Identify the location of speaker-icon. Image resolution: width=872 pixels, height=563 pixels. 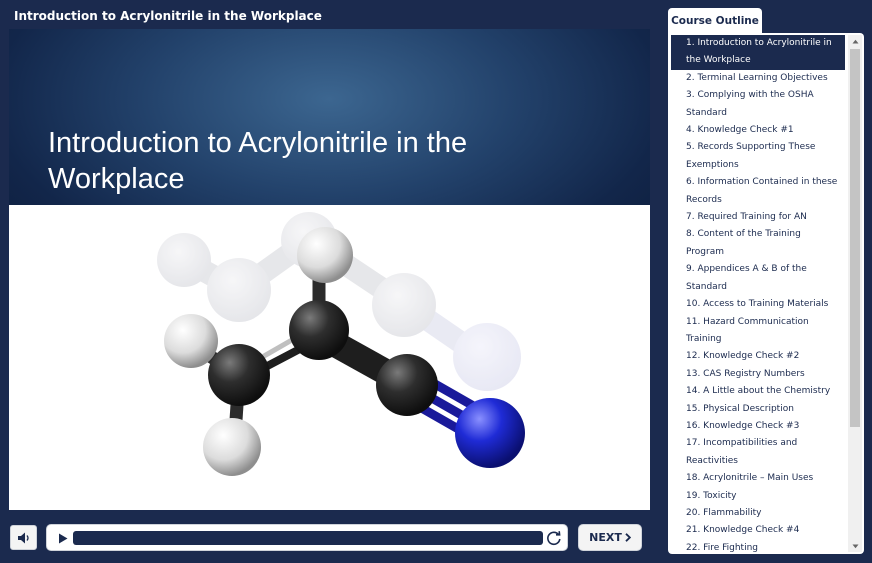
(23, 537).